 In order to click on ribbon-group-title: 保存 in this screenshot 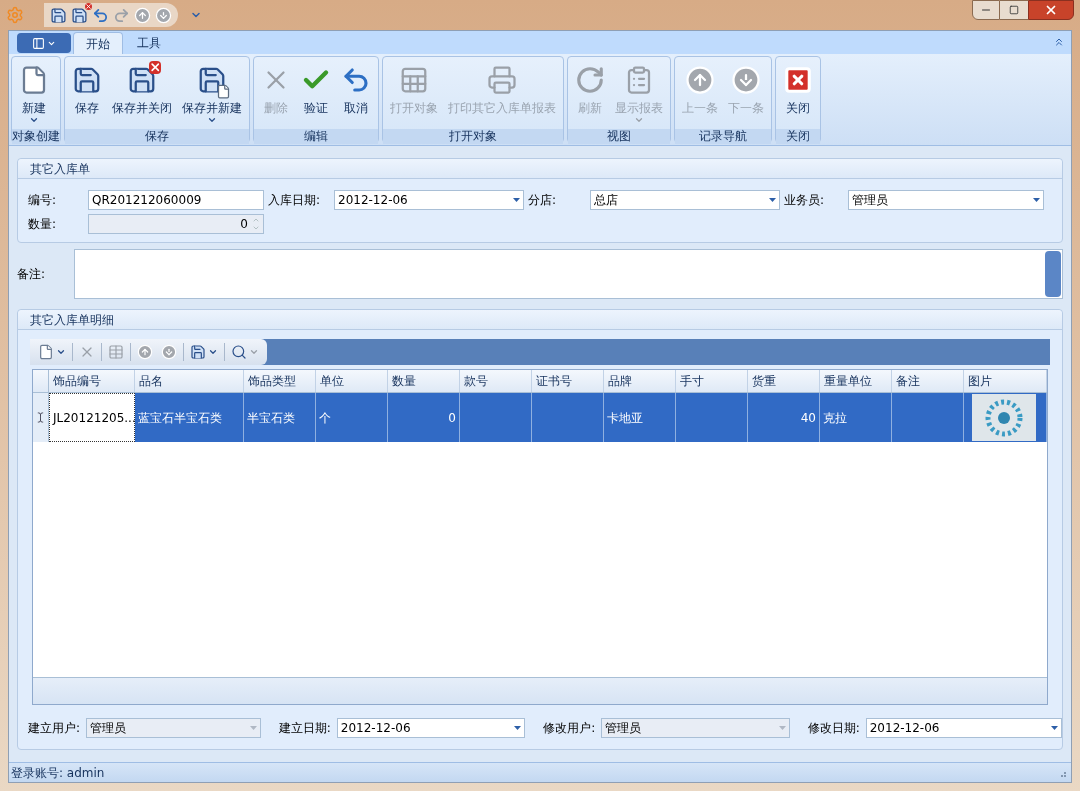, I will do `click(157, 136)`.